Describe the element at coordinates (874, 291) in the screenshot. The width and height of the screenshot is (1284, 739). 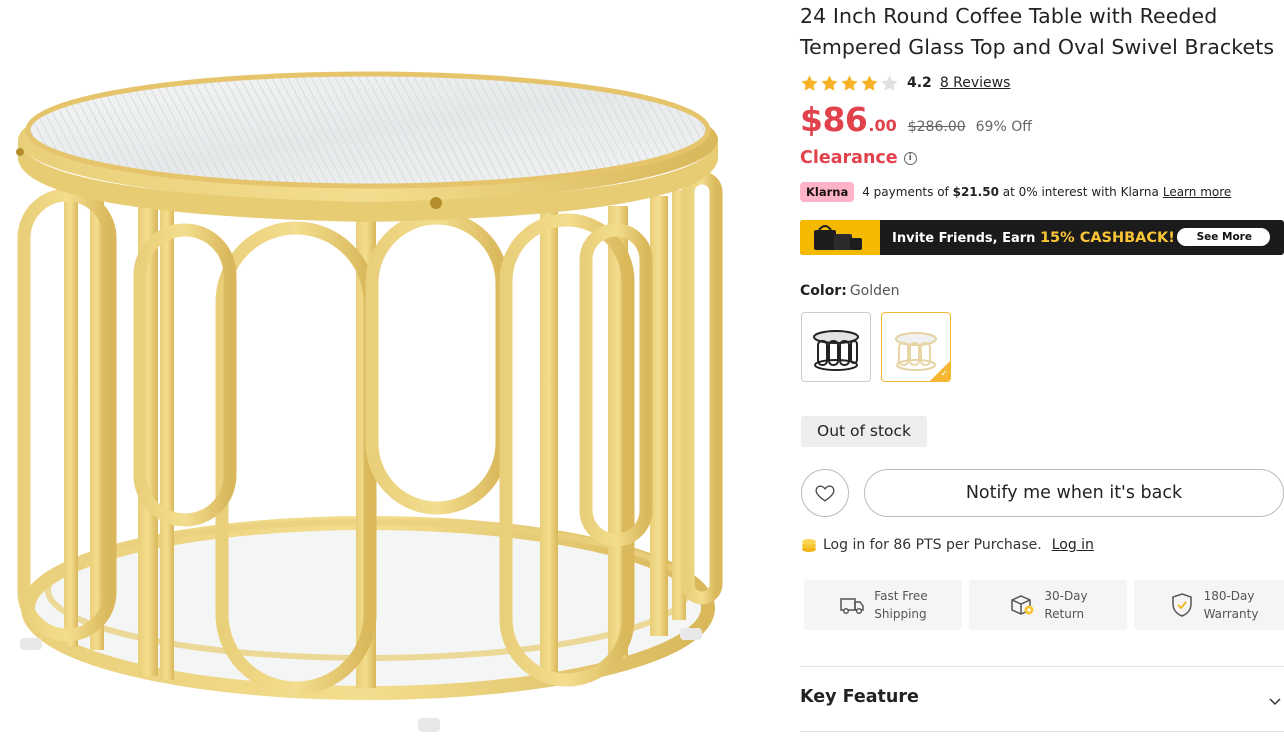
I see `color-value: Golden` at that location.